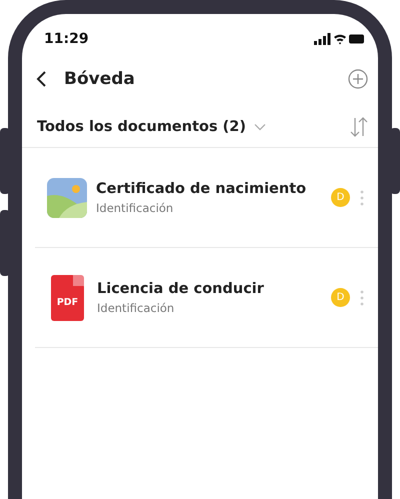 The height and width of the screenshot is (499, 400). Describe the element at coordinates (42, 79) in the screenshot. I see `back-icon` at that location.